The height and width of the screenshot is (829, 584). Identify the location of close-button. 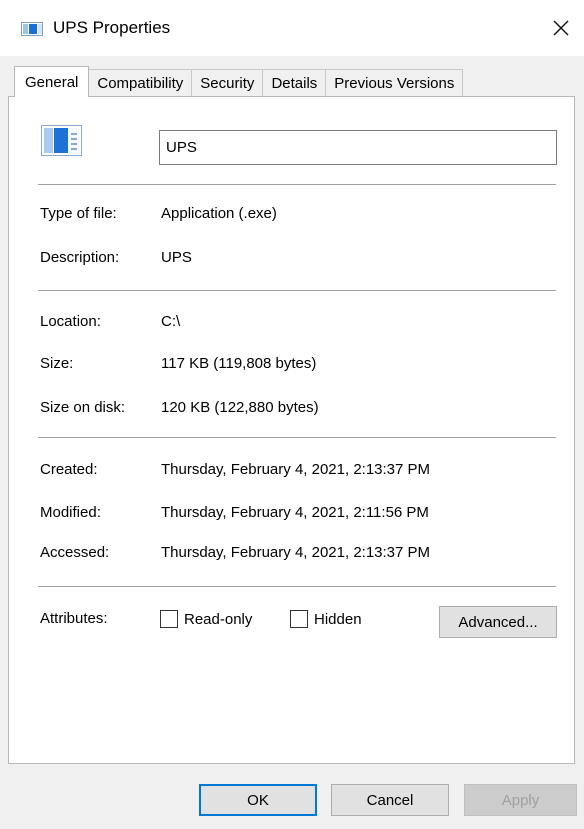
(561, 28).